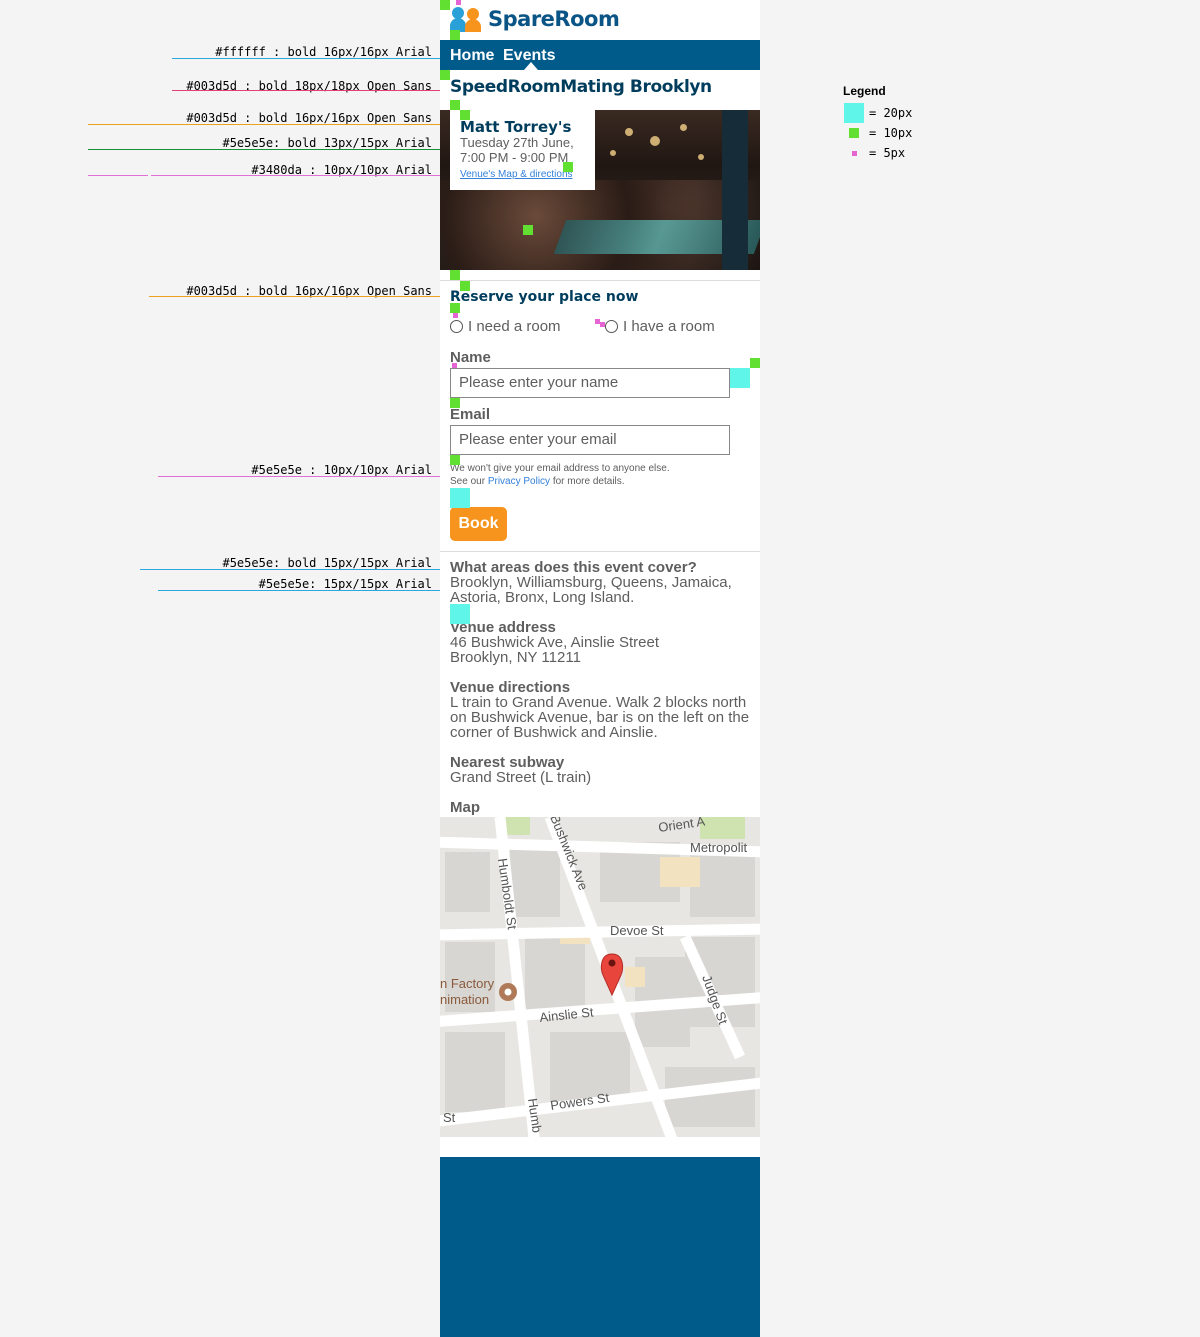 The height and width of the screenshot is (1337, 1200). What do you see at coordinates (519, 481) in the screenshot?
I see `privacy-policy-link: Privacy Policy` at bounding box center [519, 481].